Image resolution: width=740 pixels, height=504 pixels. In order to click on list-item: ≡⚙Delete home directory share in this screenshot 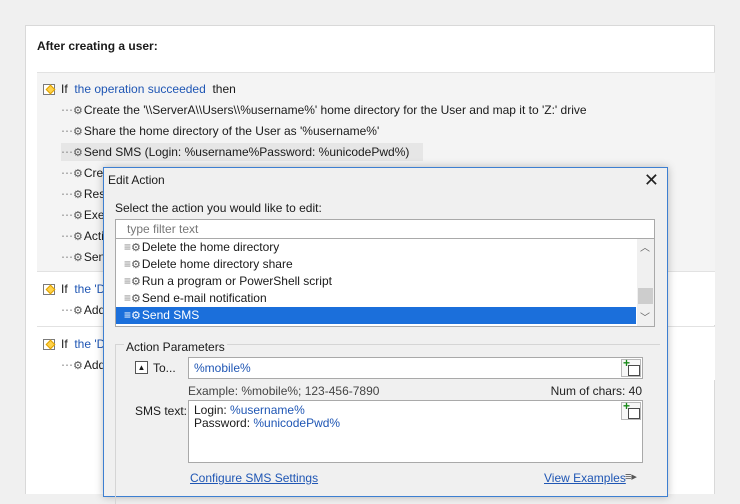, I will do `click(376, 264)`.